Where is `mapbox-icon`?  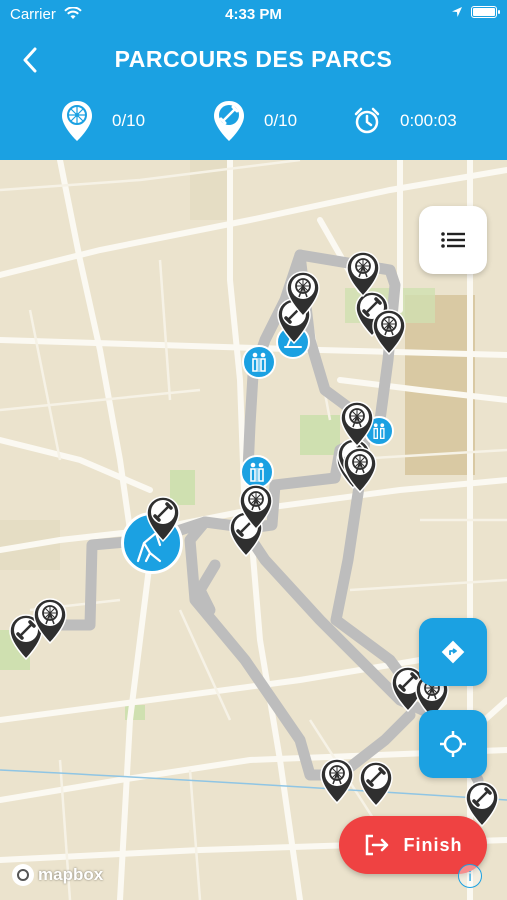 mapbox-icon is located at coordinates (23, 875).